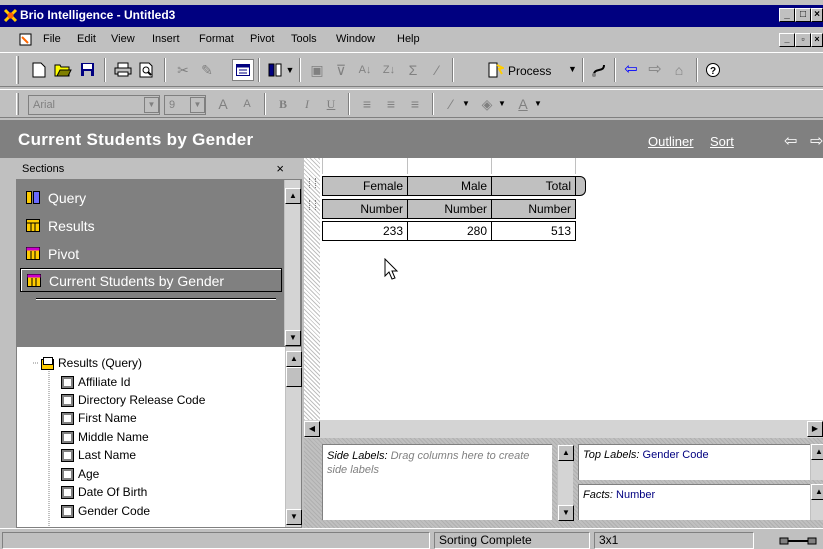 This screenshot has width=823, height=549. What do you see at coordinates (243, 70) in the screenshot?
I see `view-icon` at bounding box center [243, 70].